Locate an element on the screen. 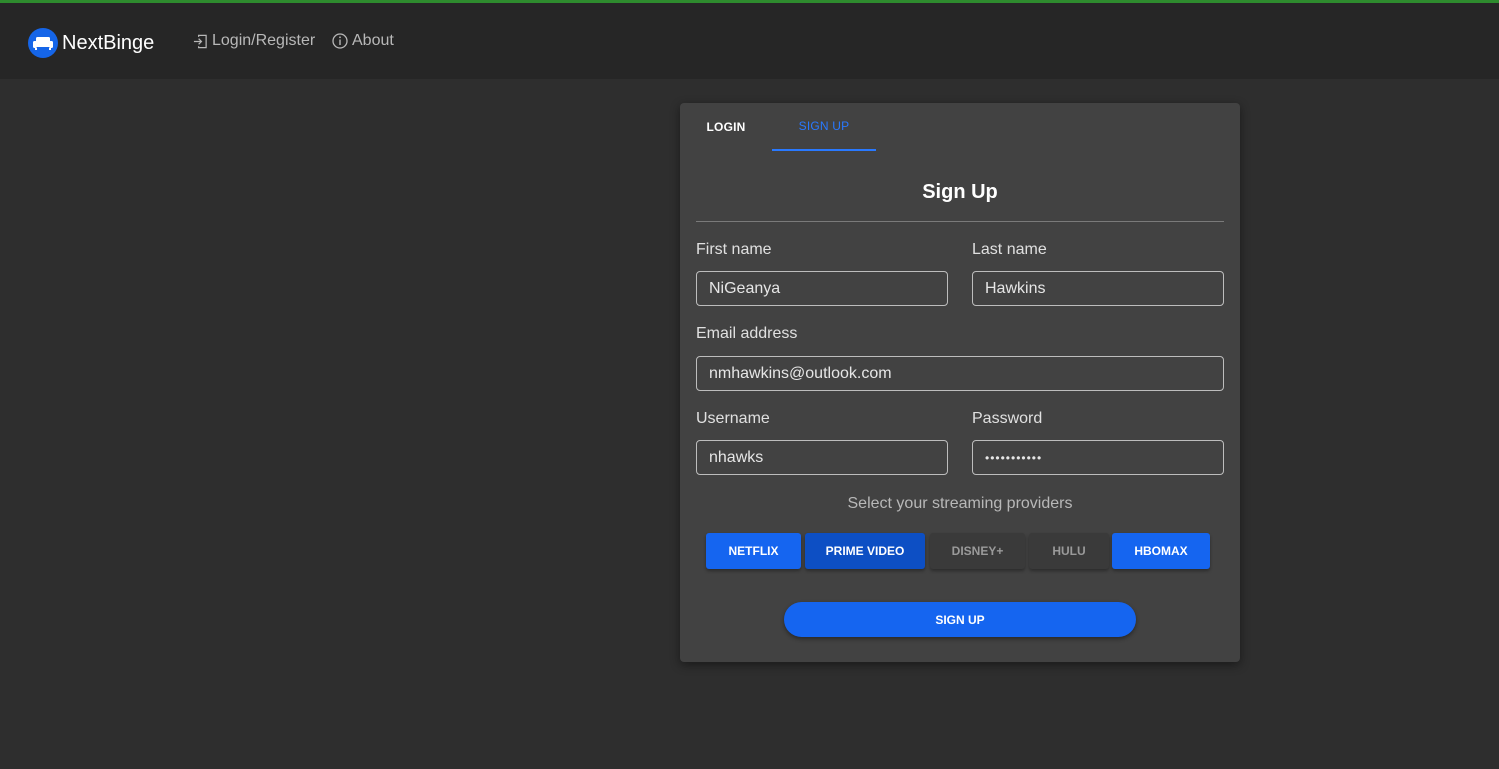  password-label: Password is located at coordinates (1007, 418).